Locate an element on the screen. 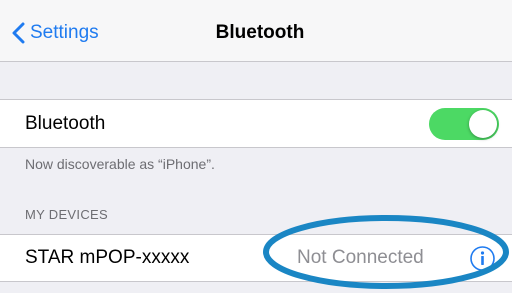 The height and width of the screenshot is (293, 512). info-icon is located at coordinates (482, 258).